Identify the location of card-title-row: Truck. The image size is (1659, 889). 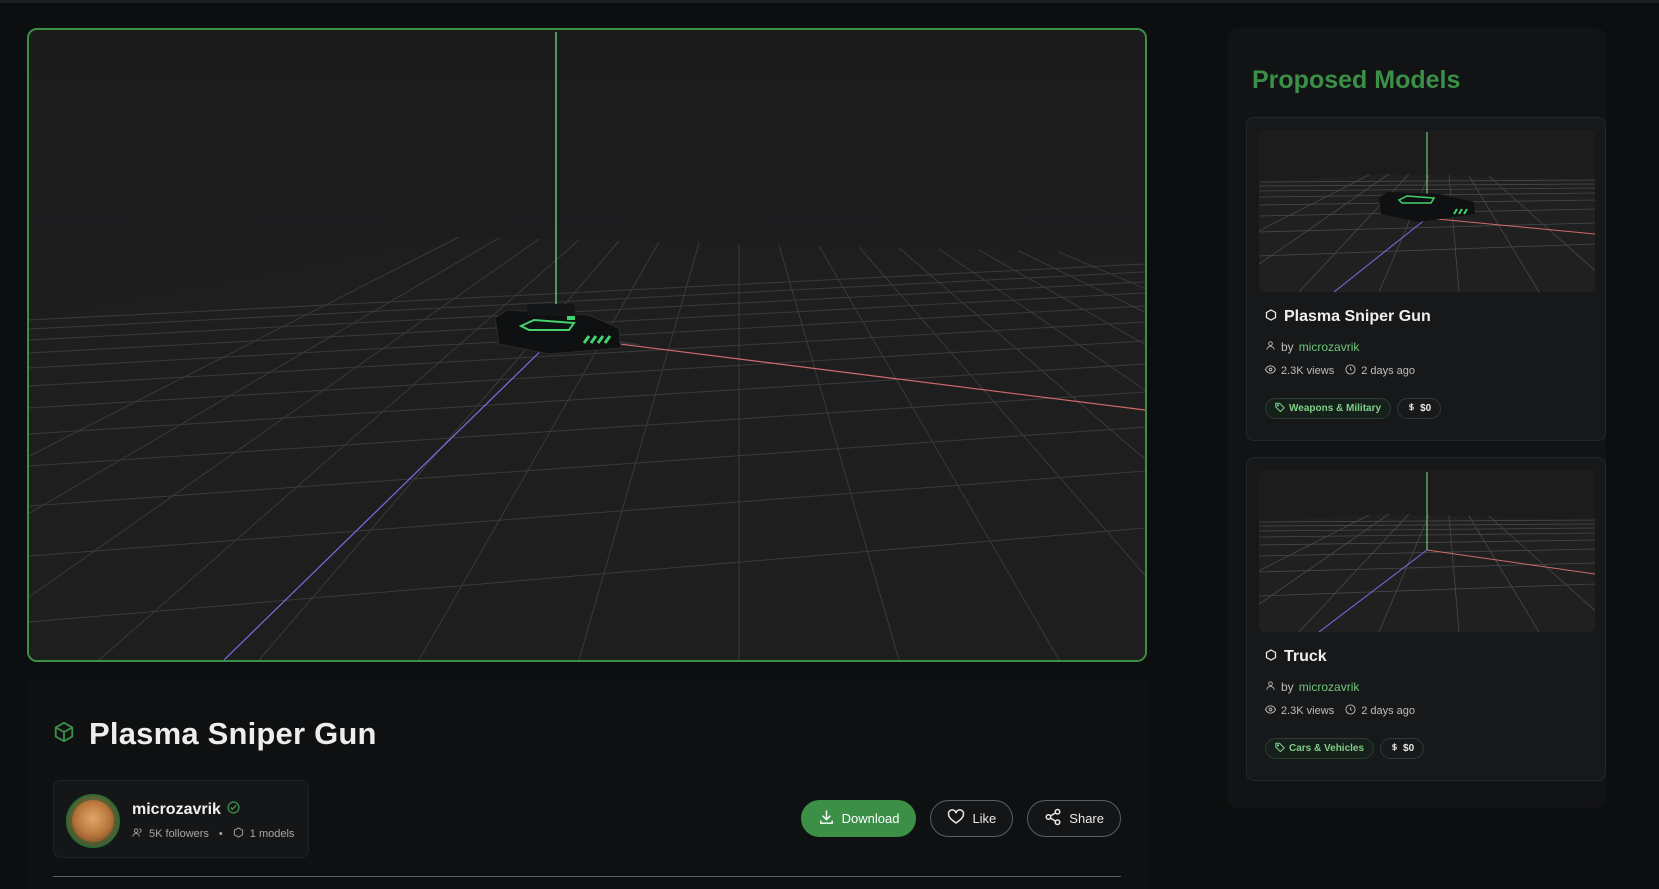
(1296, 657).